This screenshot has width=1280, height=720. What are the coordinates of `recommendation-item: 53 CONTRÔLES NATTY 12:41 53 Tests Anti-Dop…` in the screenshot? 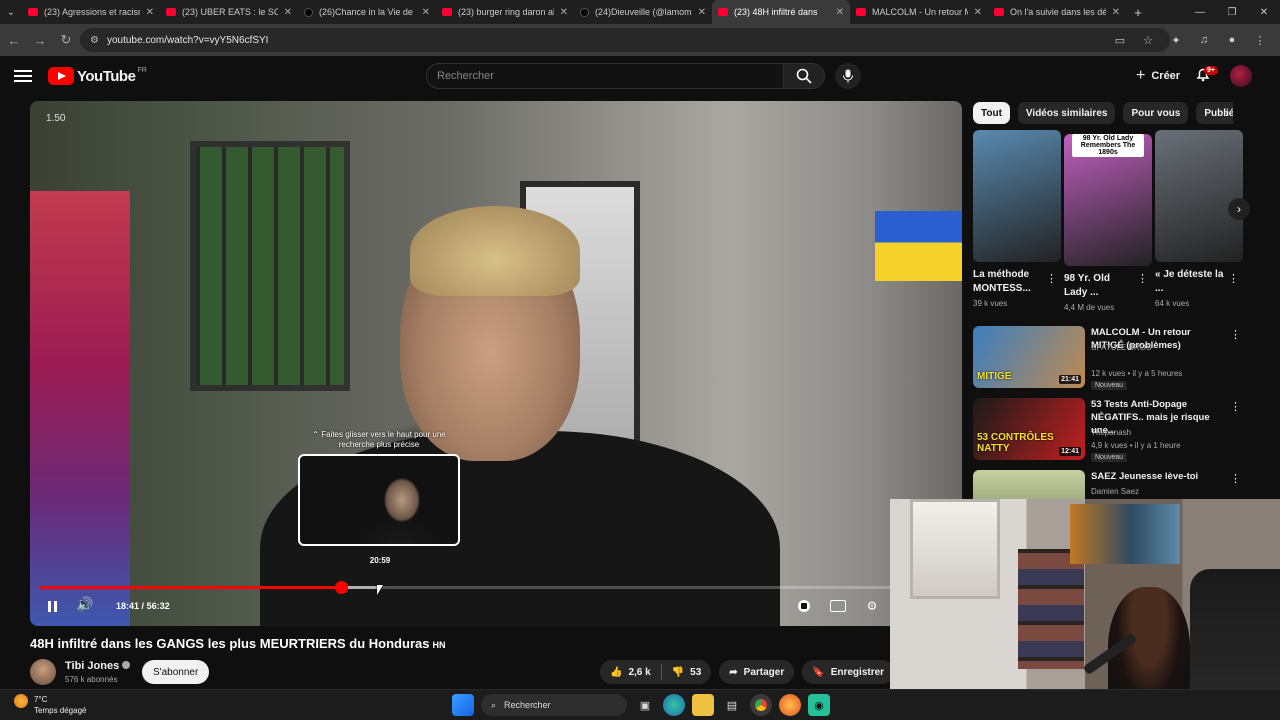 It's located at (1108, 430).